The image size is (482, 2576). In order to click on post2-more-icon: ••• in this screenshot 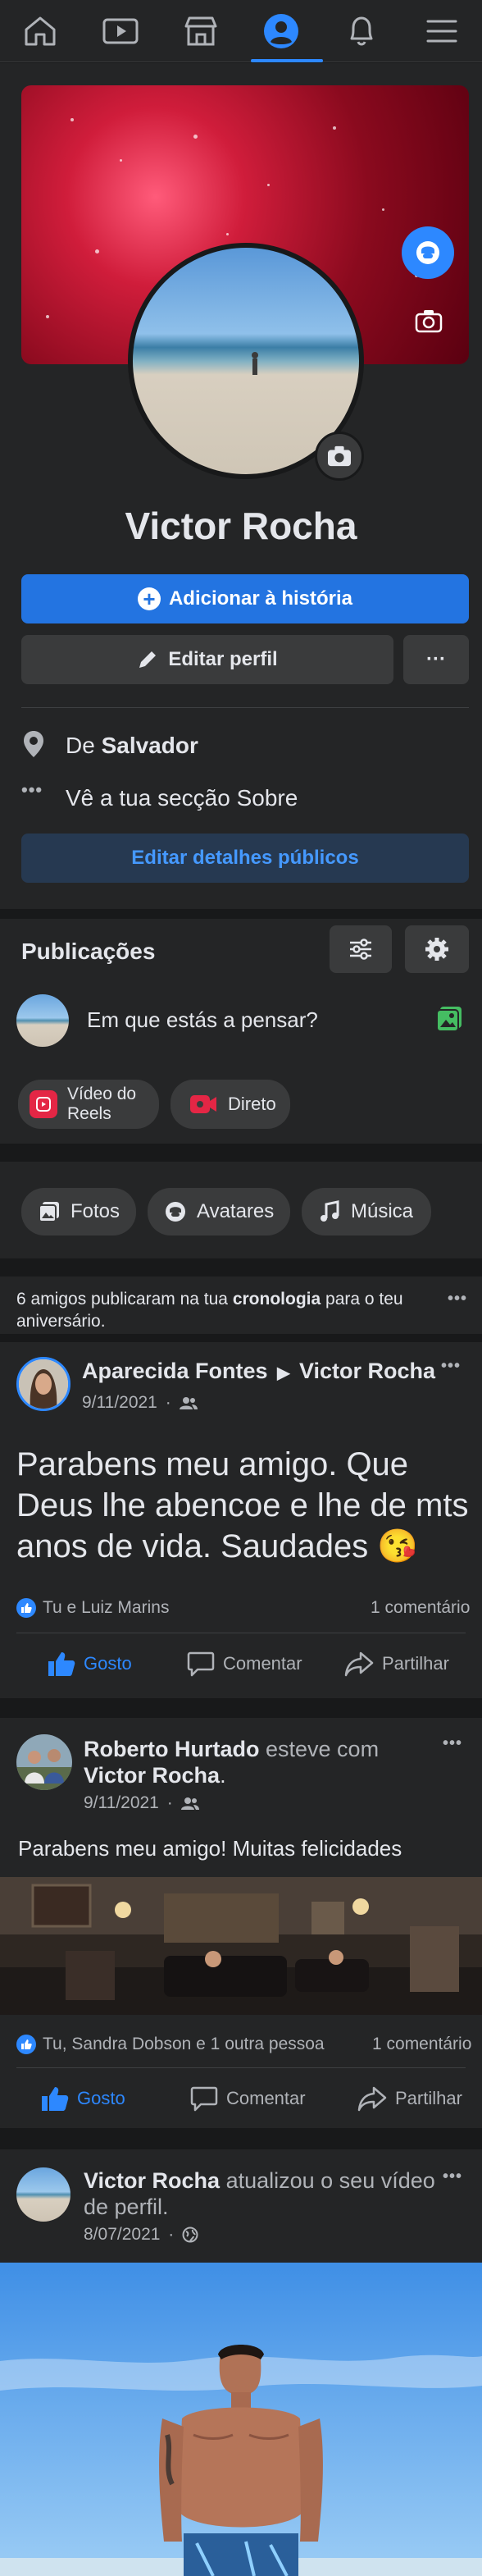, I will do `click(453, 1744)`.